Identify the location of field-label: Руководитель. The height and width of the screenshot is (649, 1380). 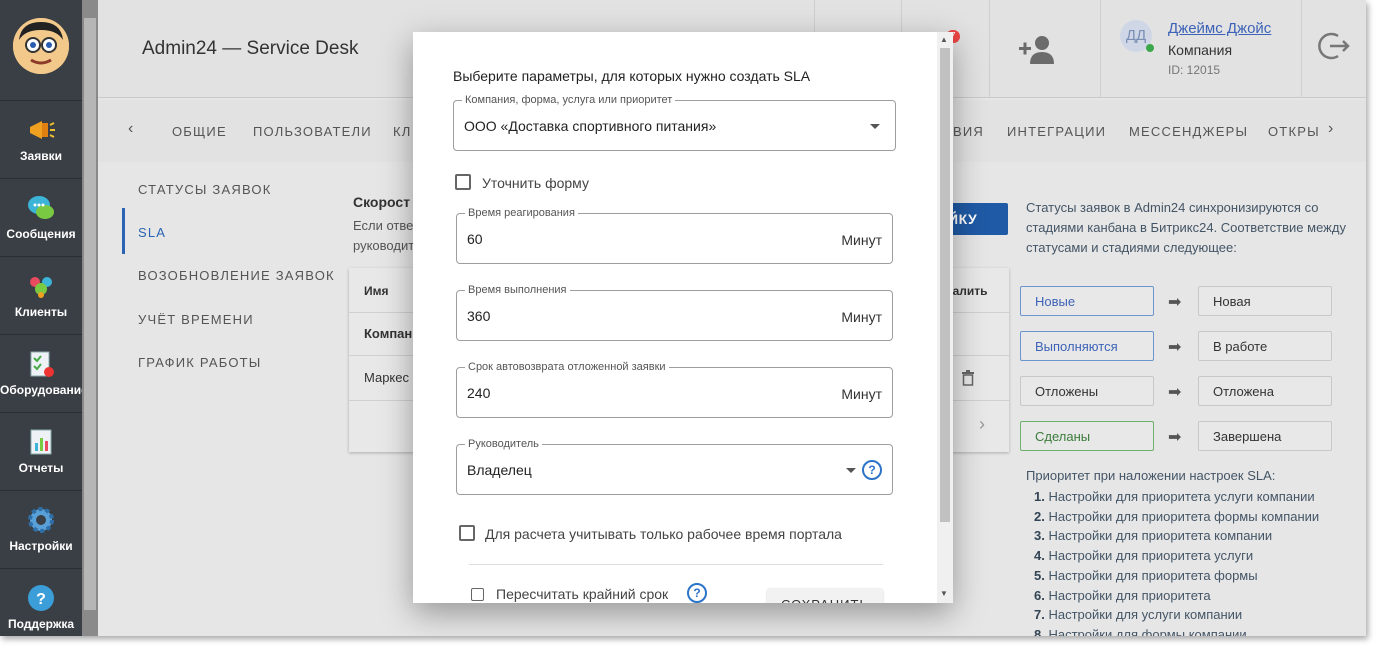
(503, 444).